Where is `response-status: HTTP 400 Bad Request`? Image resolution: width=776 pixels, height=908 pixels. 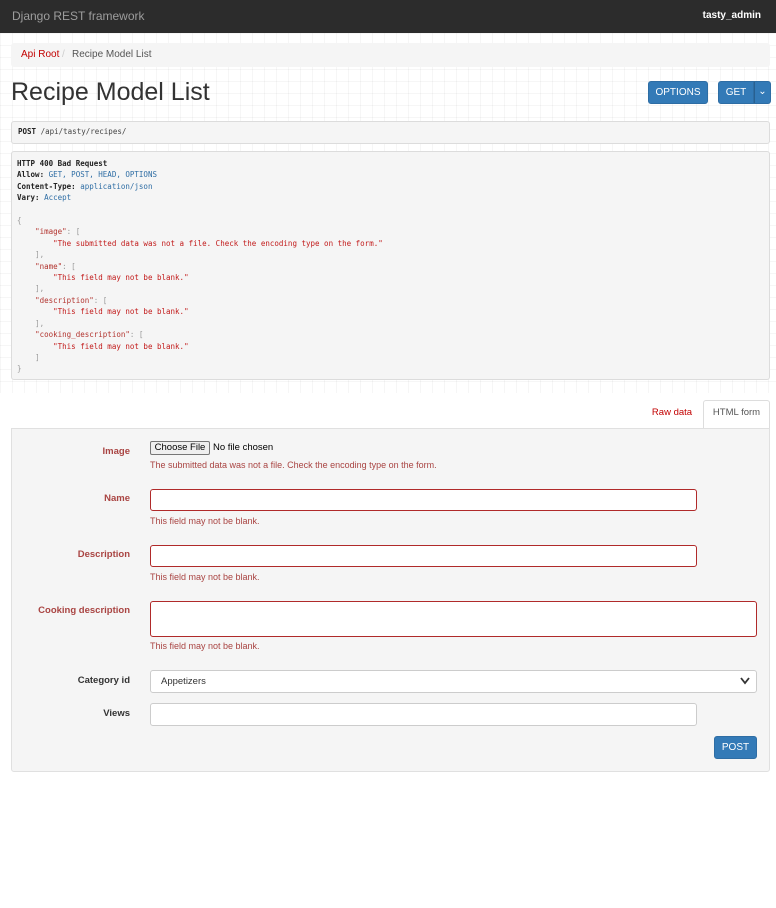 response-status: HTTP 400 Bad Request is located at coordinates (62, 163).